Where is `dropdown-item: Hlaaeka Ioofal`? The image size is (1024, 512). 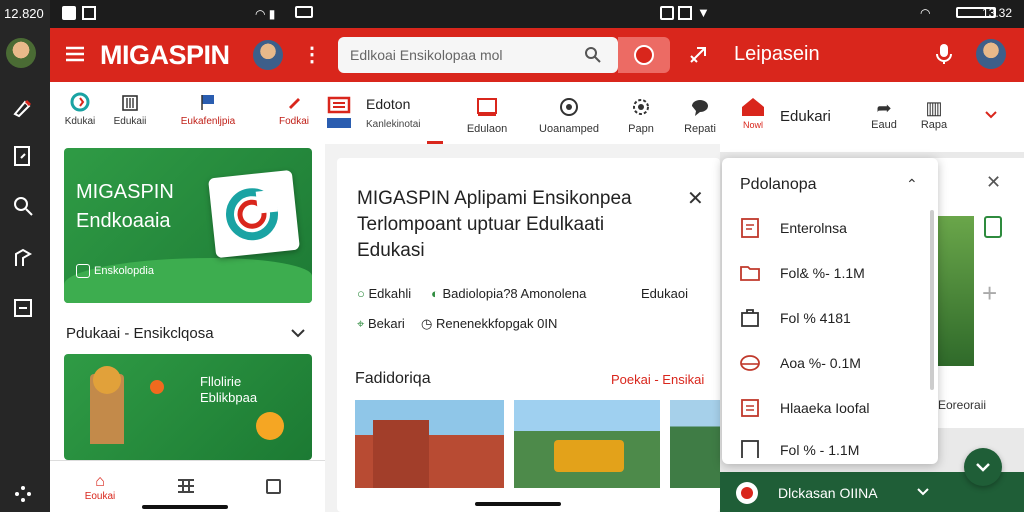
dropdown-item: Hlaaeka Ioofal is located at coordinates (833, 409).